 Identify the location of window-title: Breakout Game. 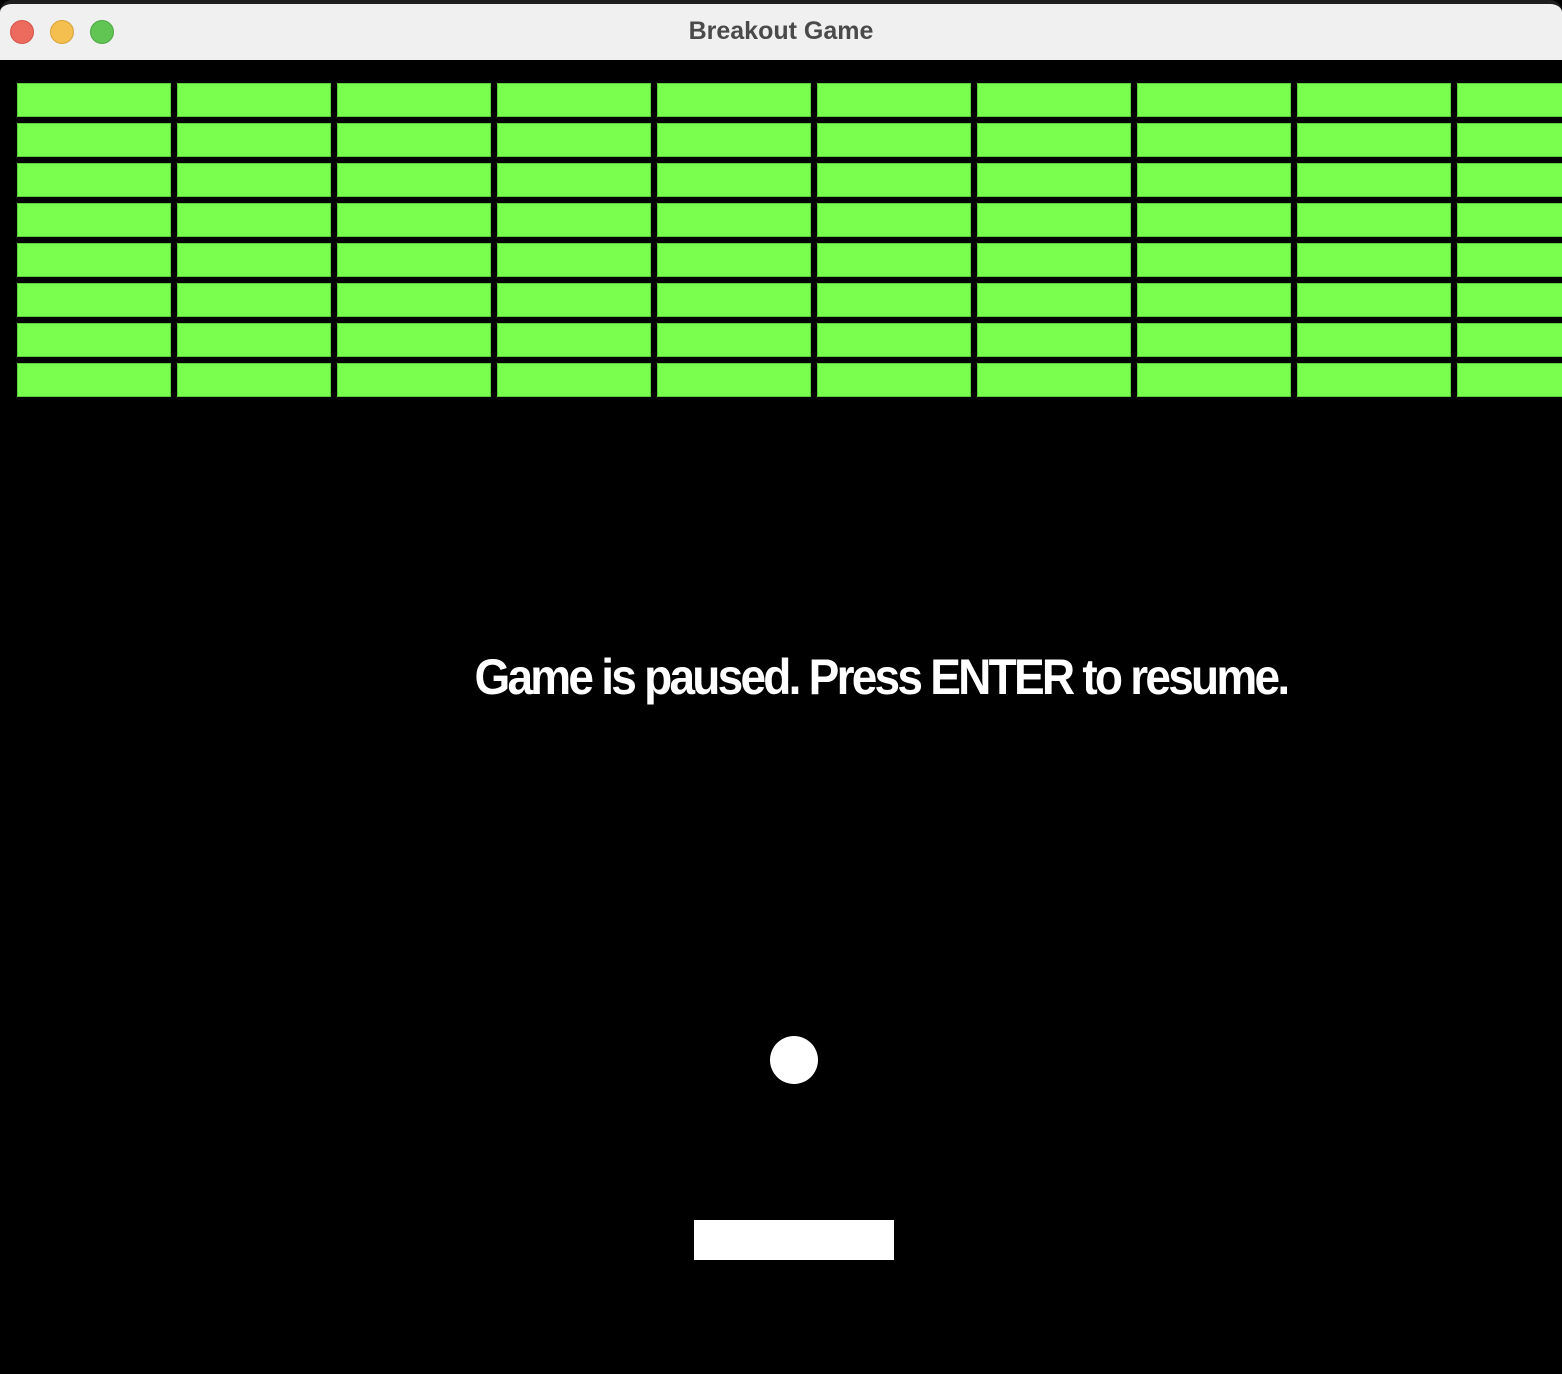
(781, 31).